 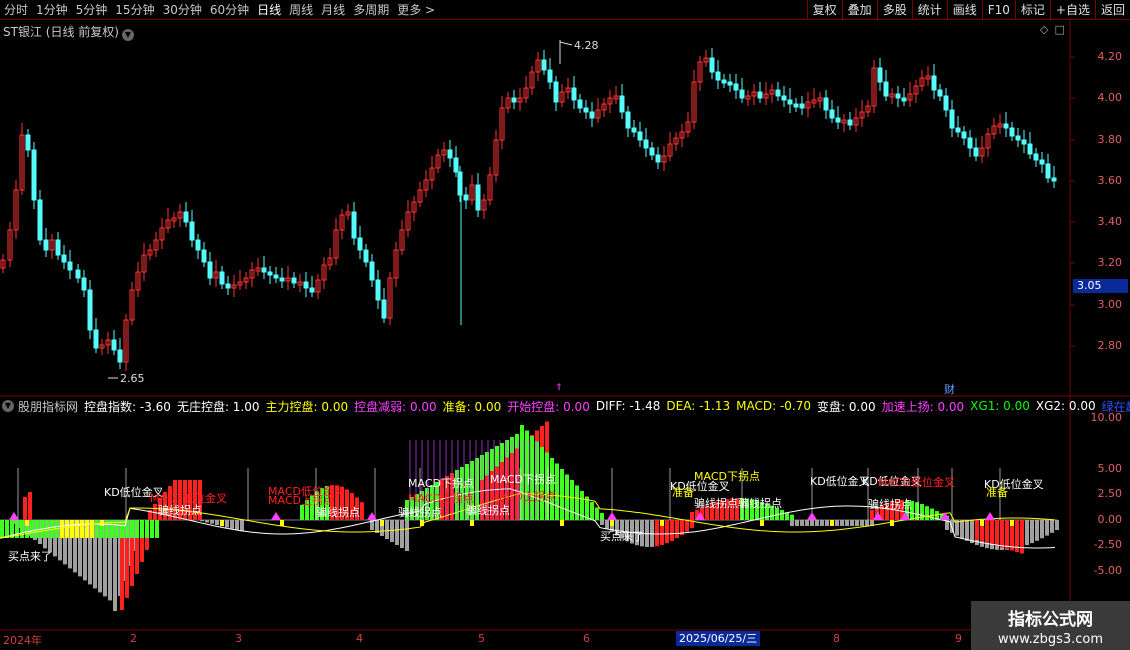 I want to click on toolbar-button-8: 返回, so click(x=1112, y=10).